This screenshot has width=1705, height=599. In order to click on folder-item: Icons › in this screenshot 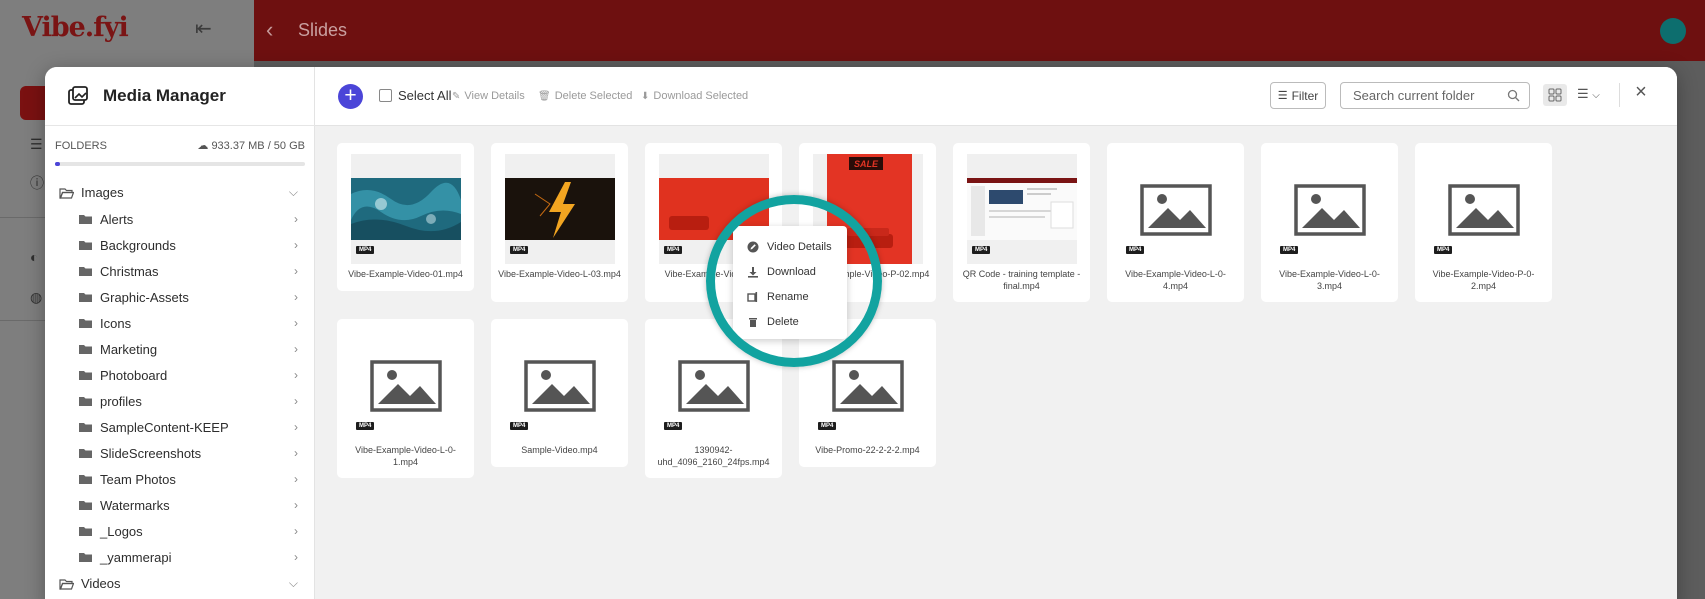, I will do `click(182, 323)`.